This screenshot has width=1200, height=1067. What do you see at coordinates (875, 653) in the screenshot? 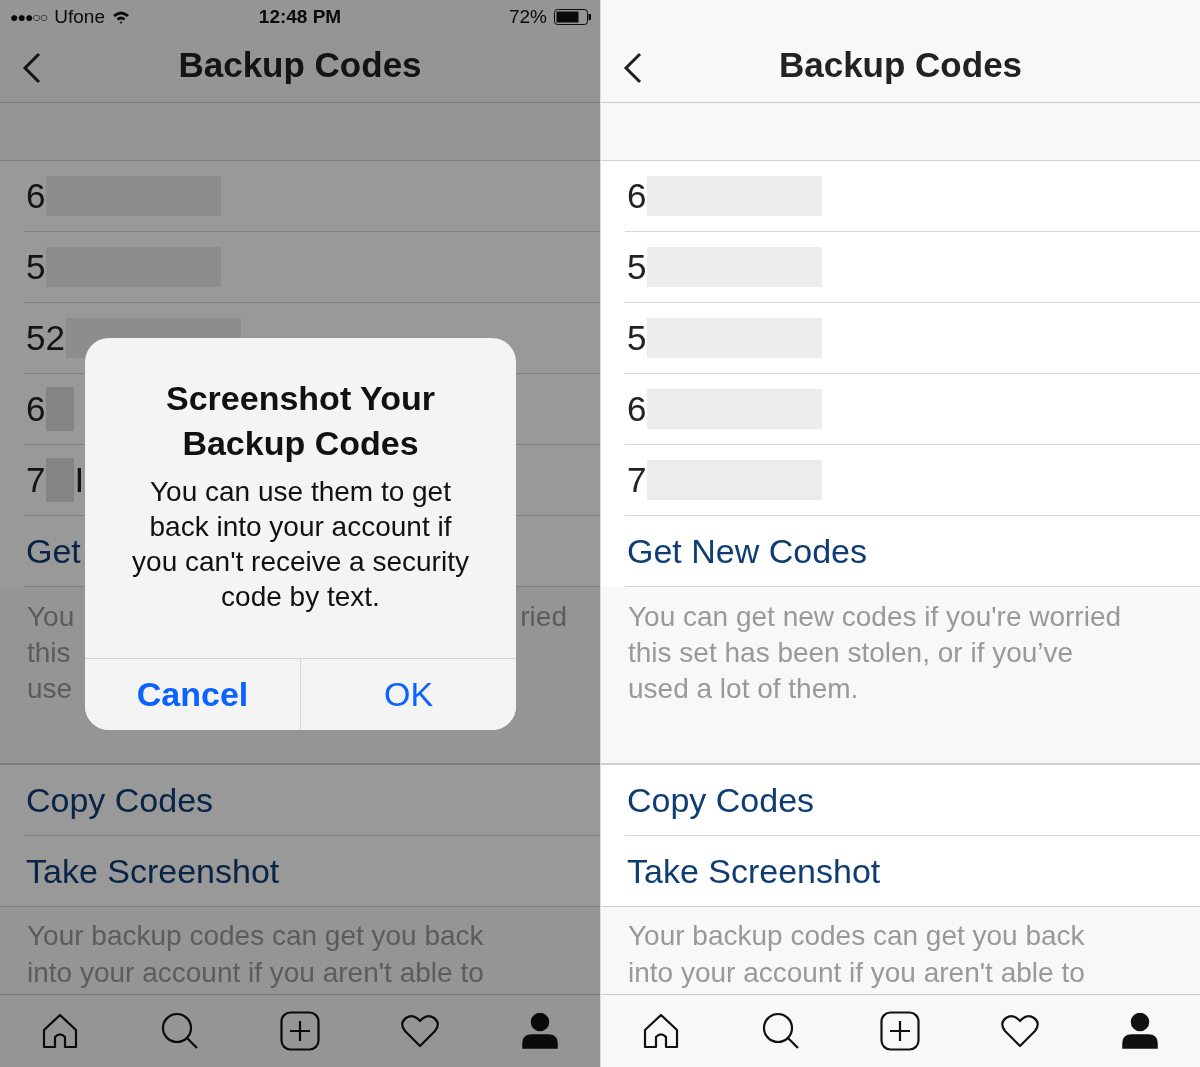
I see `info-text: You can get new codes if you're worried this set has been stolen, or if you’ve used a lot of them.` at bounding box center [875, 653].